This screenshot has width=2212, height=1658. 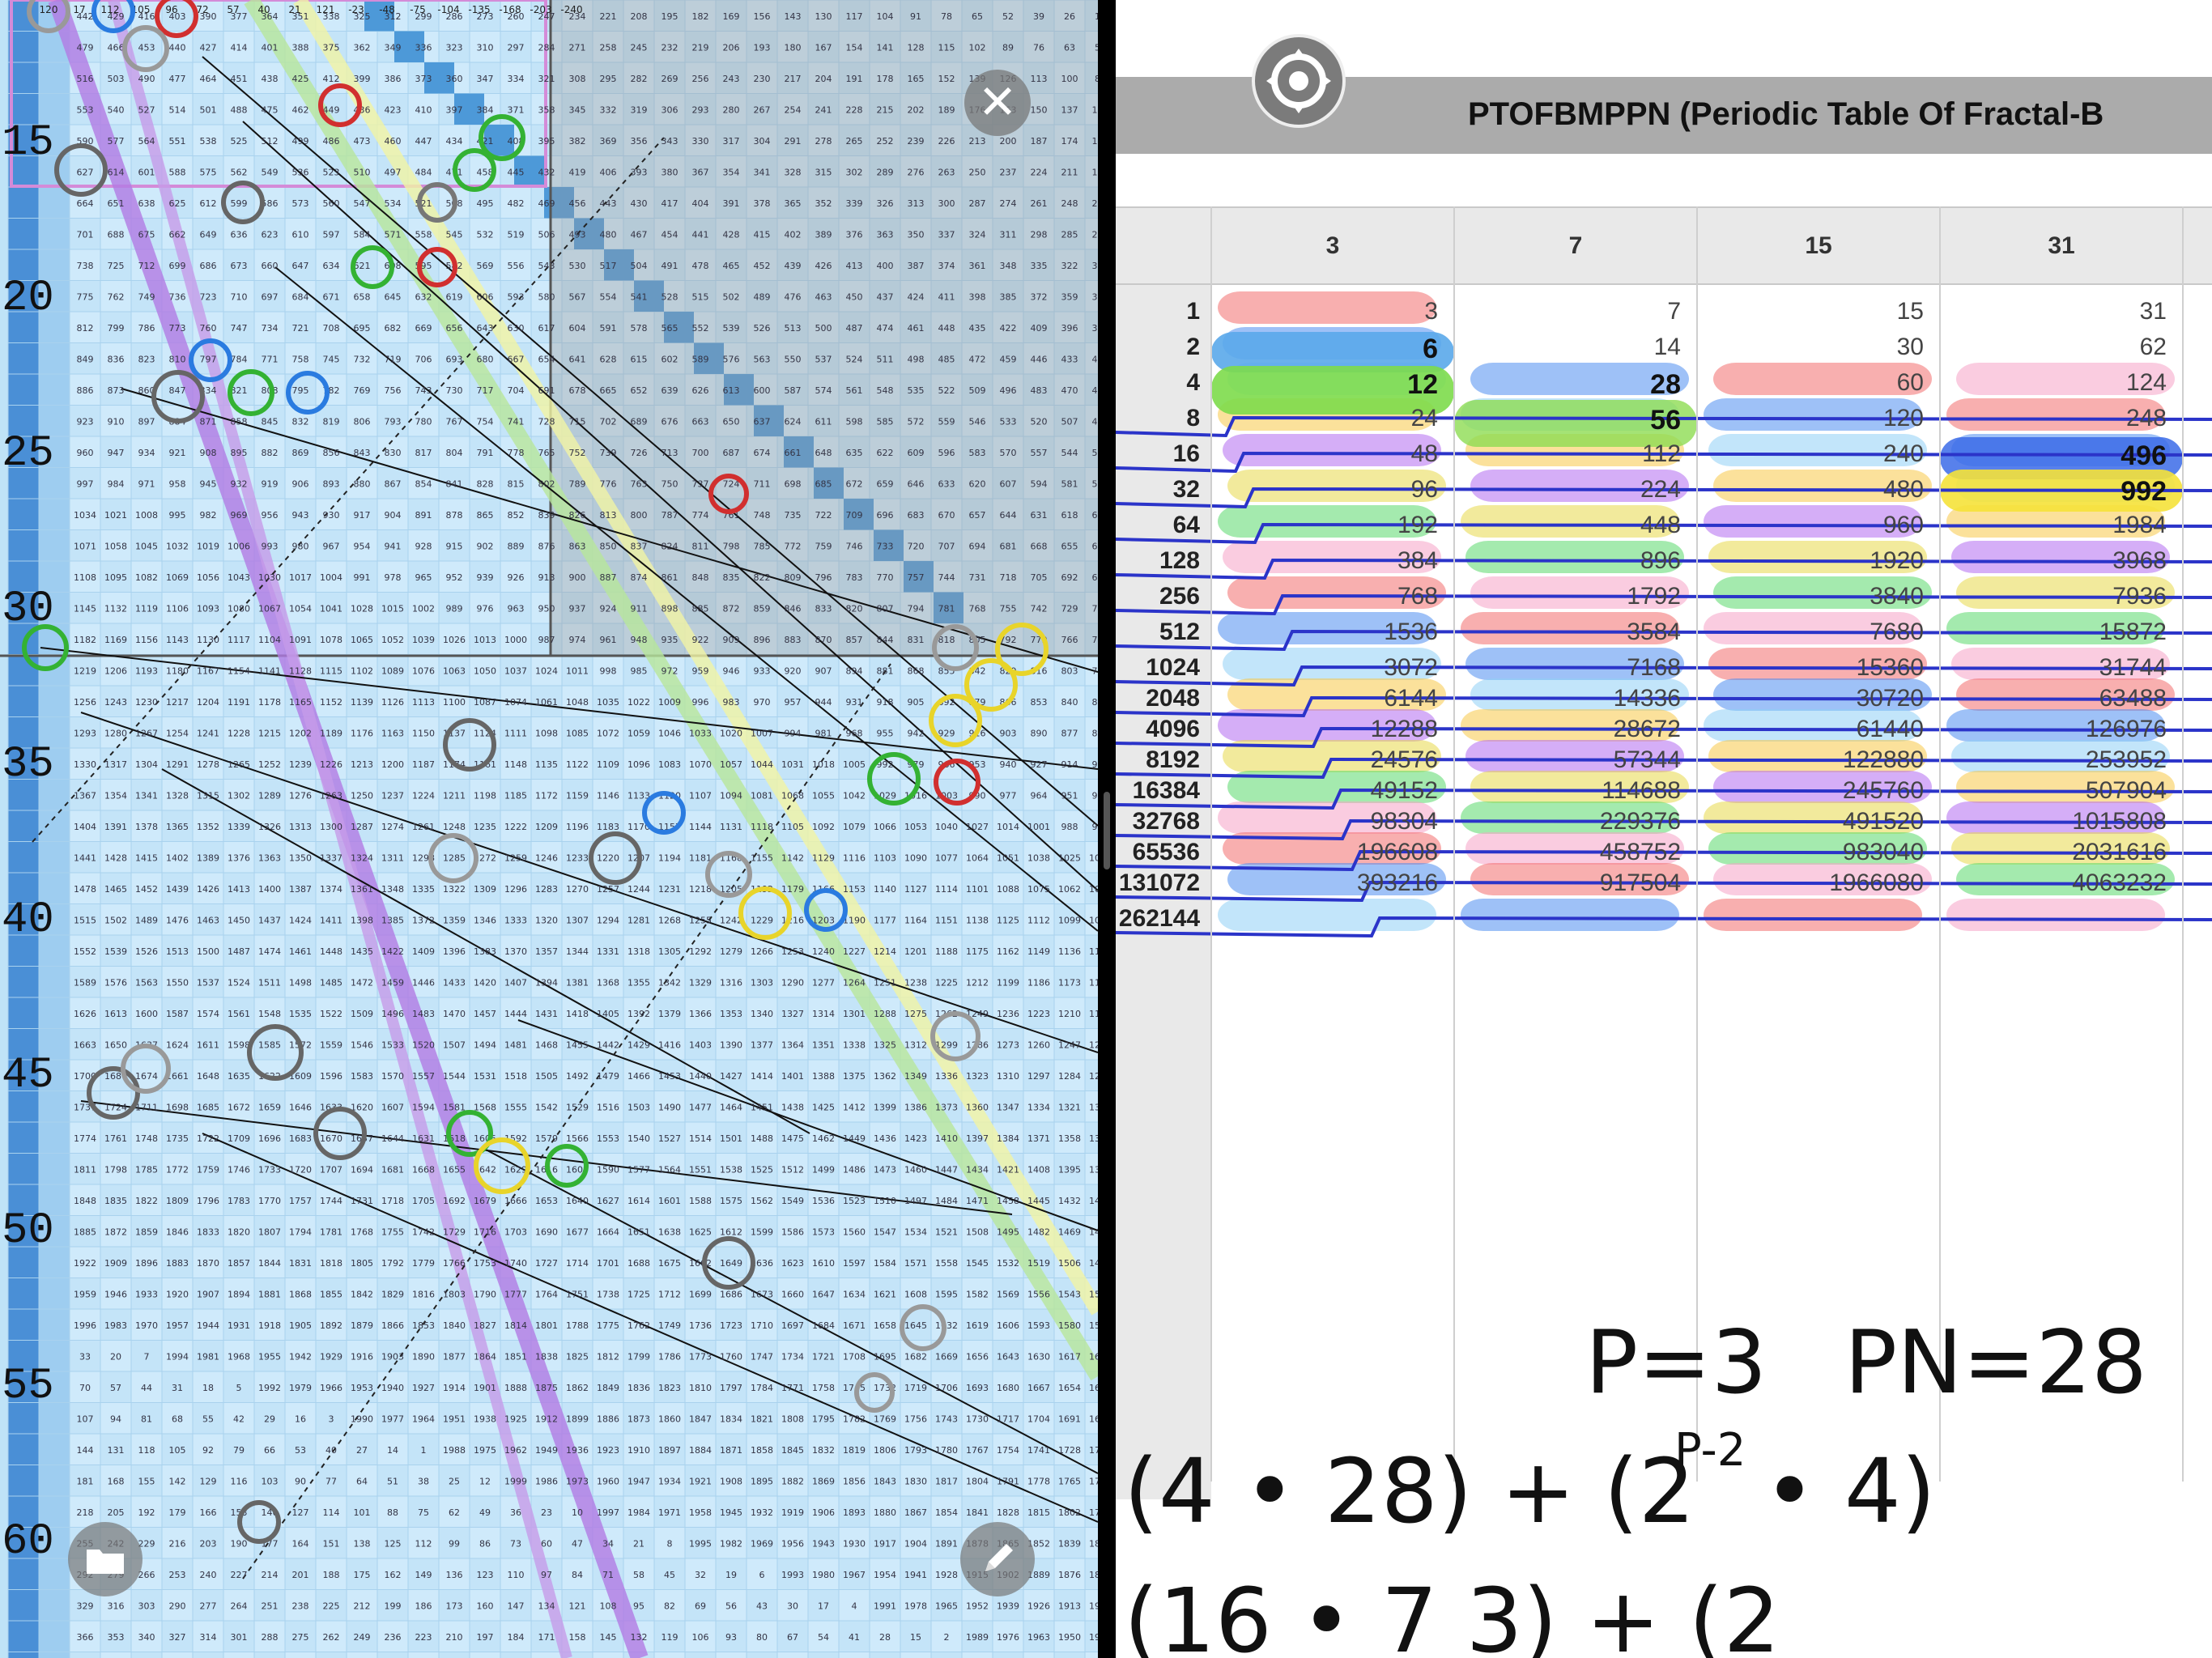 What do you see at coordinates (1329, 490) in the screenshot?
I see `table-cell: 96` at bounding box center [1329, 490].